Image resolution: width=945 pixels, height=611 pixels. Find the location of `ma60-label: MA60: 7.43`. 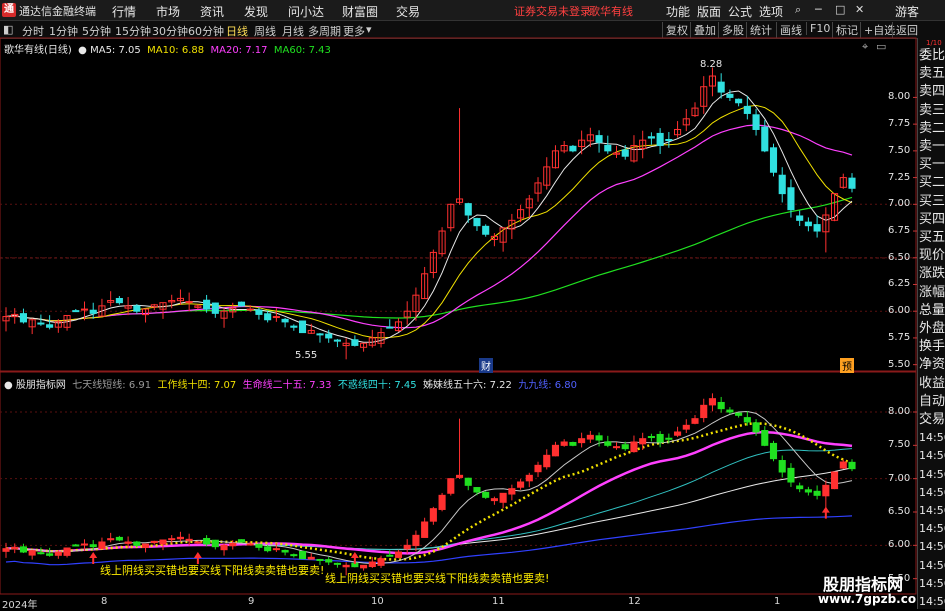

ma60-label: MA60: 7.43 is located at coordinates (302, 50).